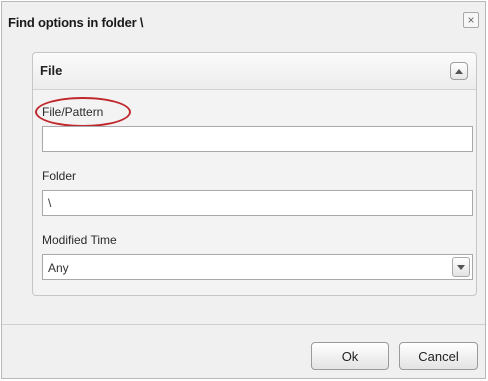 The width and height of the screenshot is (488, 381). I want to click on file-panel-title: File, so click(51, 70).